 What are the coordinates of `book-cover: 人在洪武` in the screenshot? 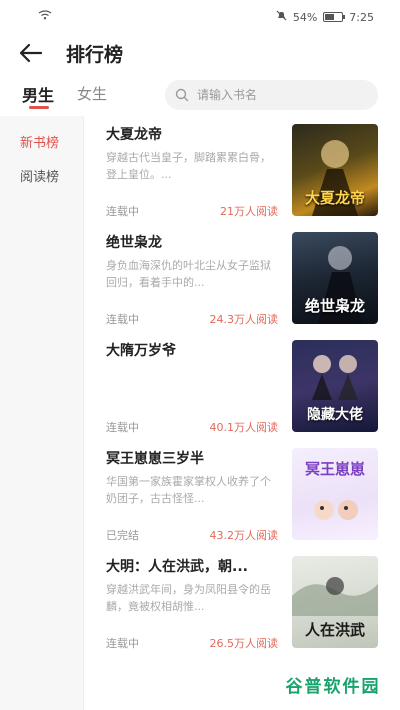 It's located at (335, 602).